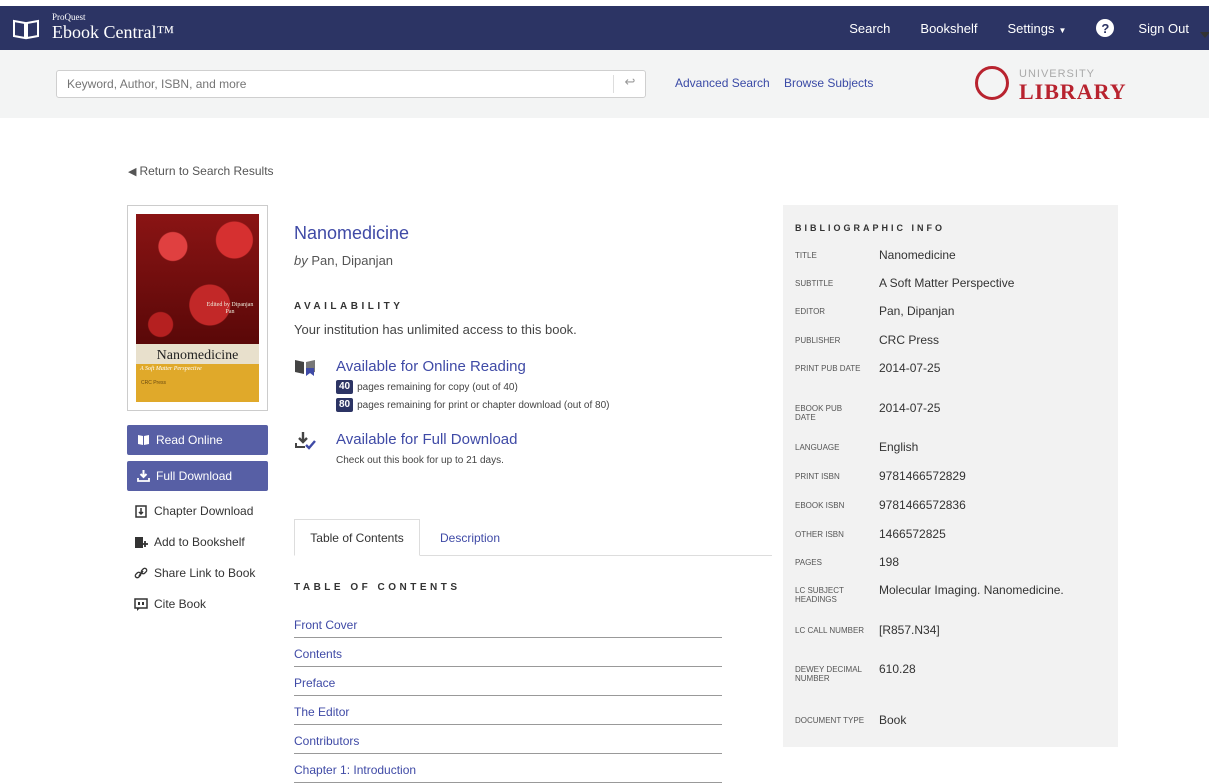 The width and height of the screenshot is (1209, 783). Describe the element at coordinates (1062, 30) in the screenshot. I see `chevron-down-icon: ▼` at that location.